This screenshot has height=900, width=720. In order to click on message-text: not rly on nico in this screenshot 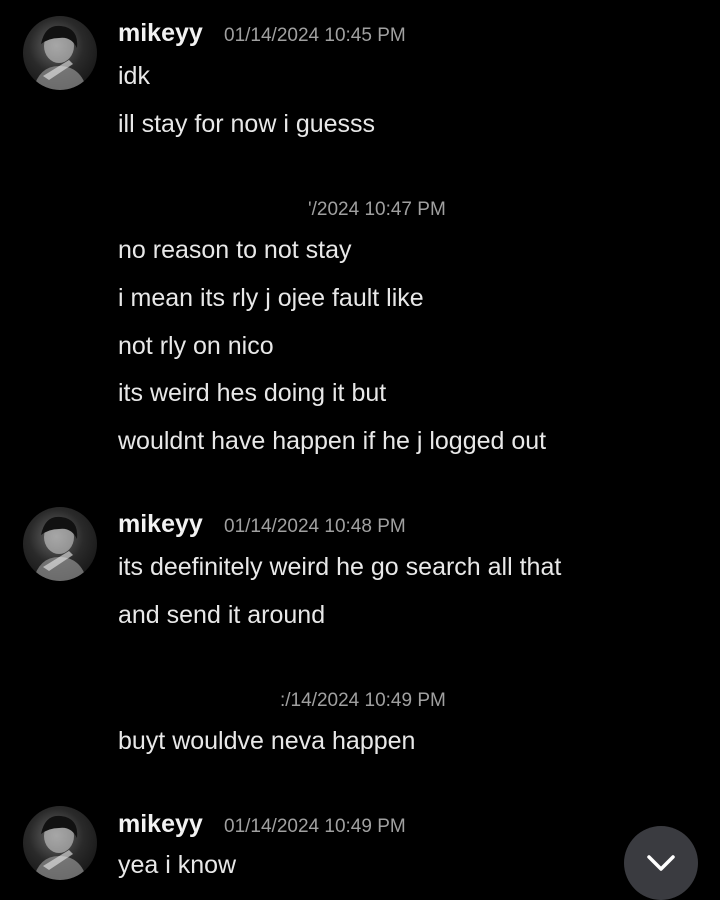, I will do `click(196, 346)`.